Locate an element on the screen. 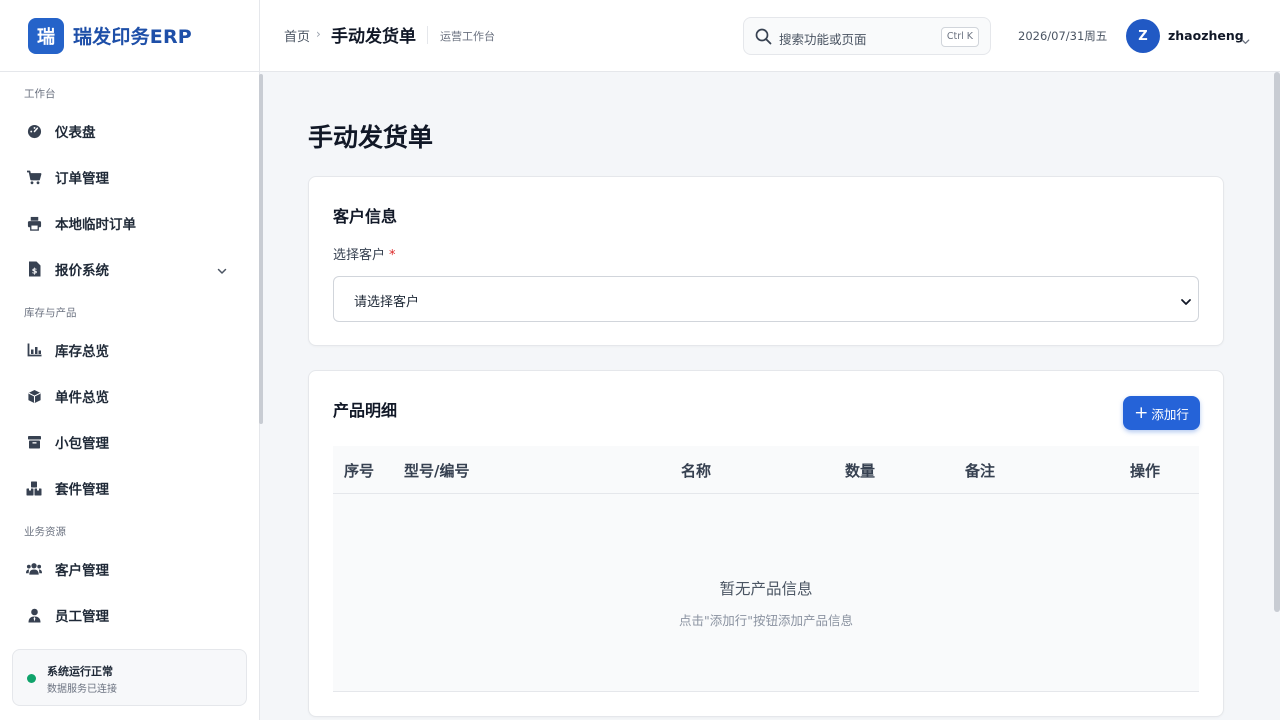 The width and height of the screenshot is (1280, 720). status-title: 系统运行正常 is located at coordinates (80, 671).